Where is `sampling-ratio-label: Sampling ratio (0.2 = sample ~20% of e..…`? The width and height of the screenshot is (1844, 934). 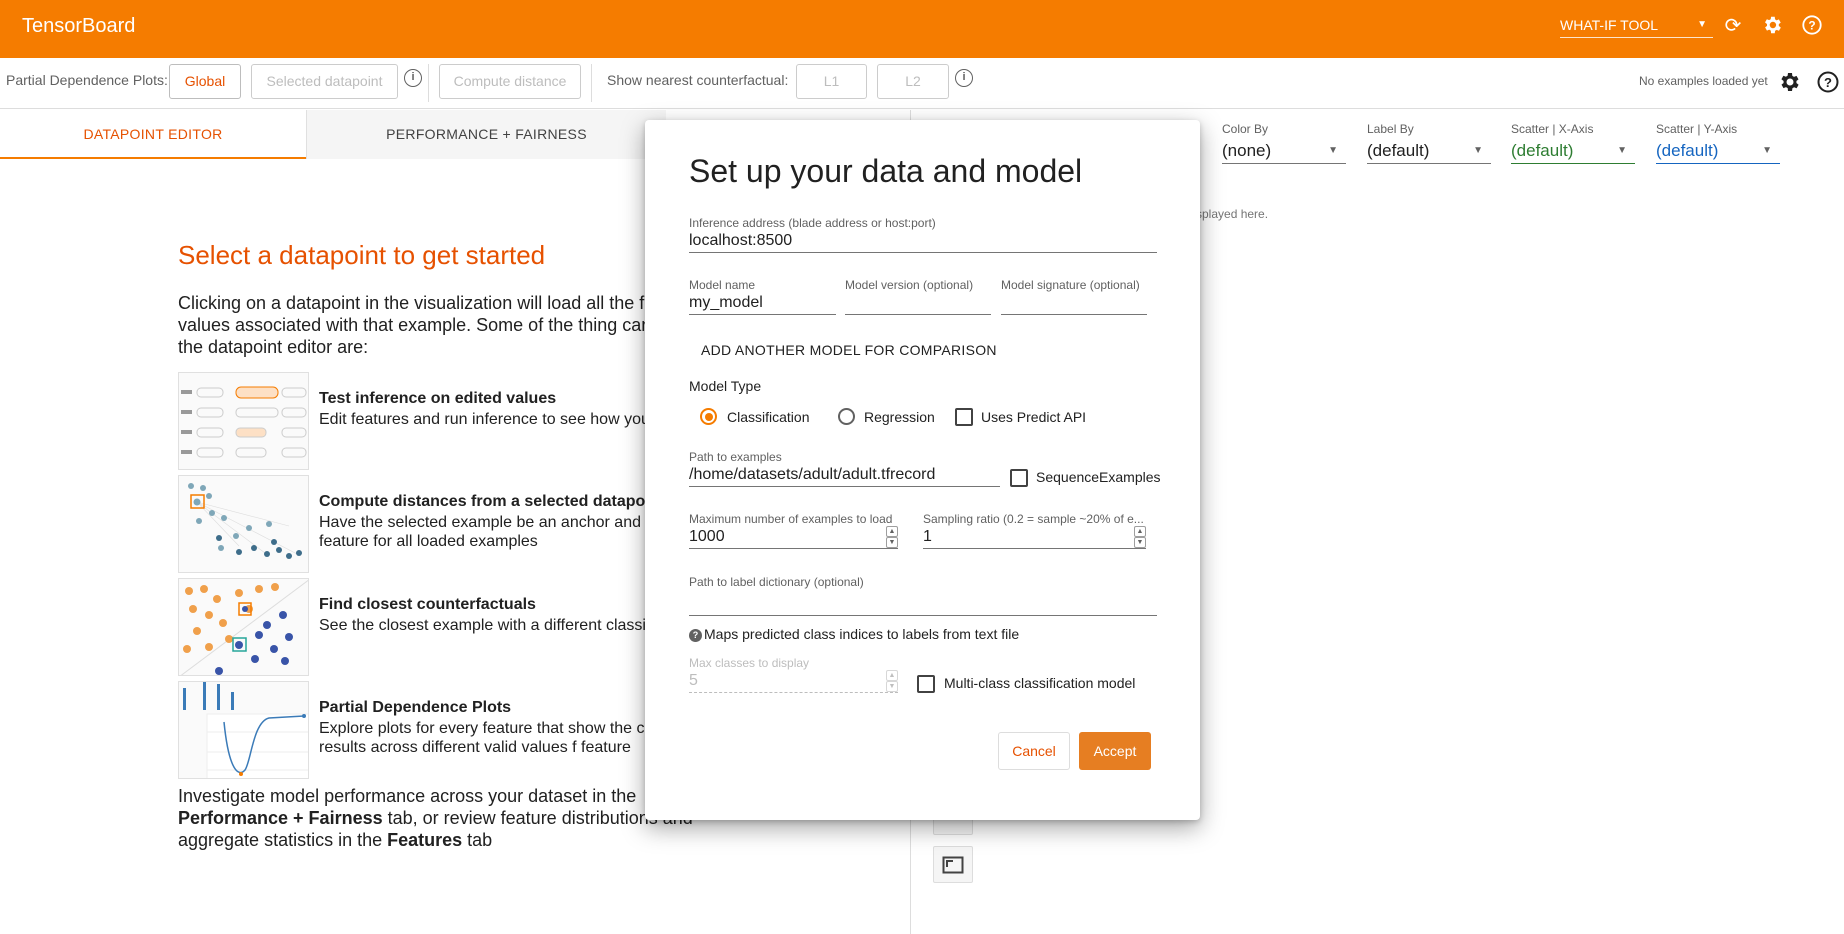 sampling-ratio-label: Sampling ratio (0.2 = sample ~20% of e..… is located at coordinates (1033, 519).